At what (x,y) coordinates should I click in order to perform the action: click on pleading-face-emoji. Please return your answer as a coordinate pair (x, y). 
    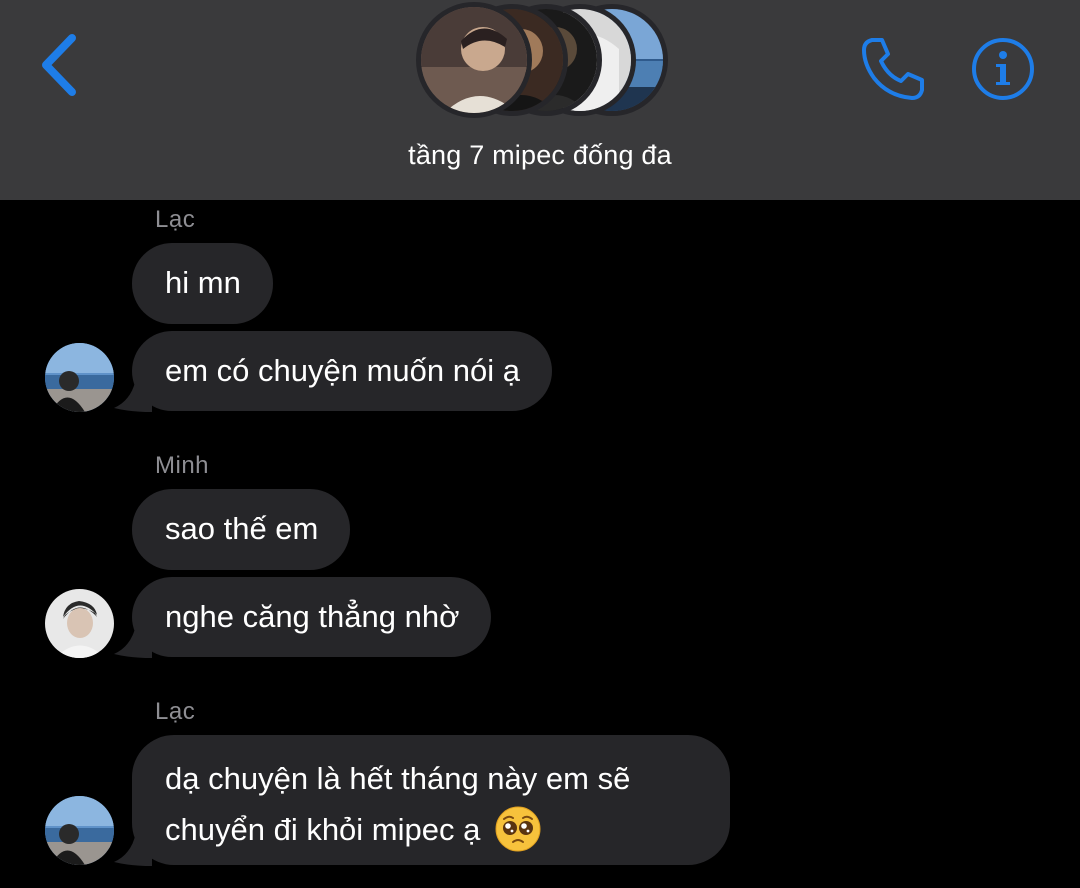
    Looking at the image, I should click on (518, 829).